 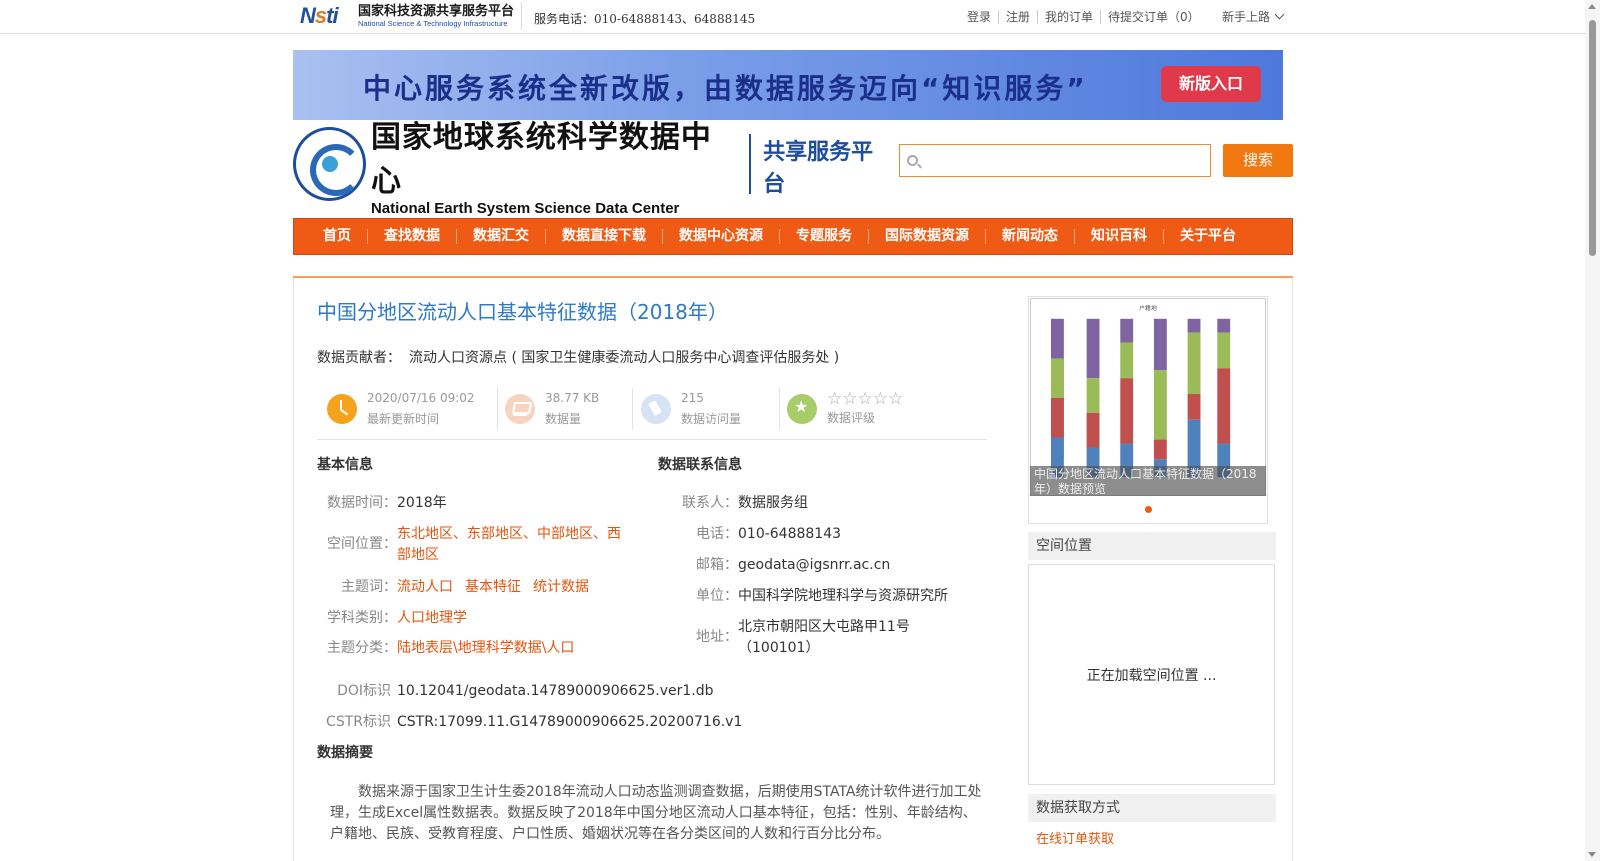 What do you see at coordinates (485, 648) in the screenshot?
I see `category-value: 陆地表层\地理科学数据\人口` at bounding box center [485, 648].